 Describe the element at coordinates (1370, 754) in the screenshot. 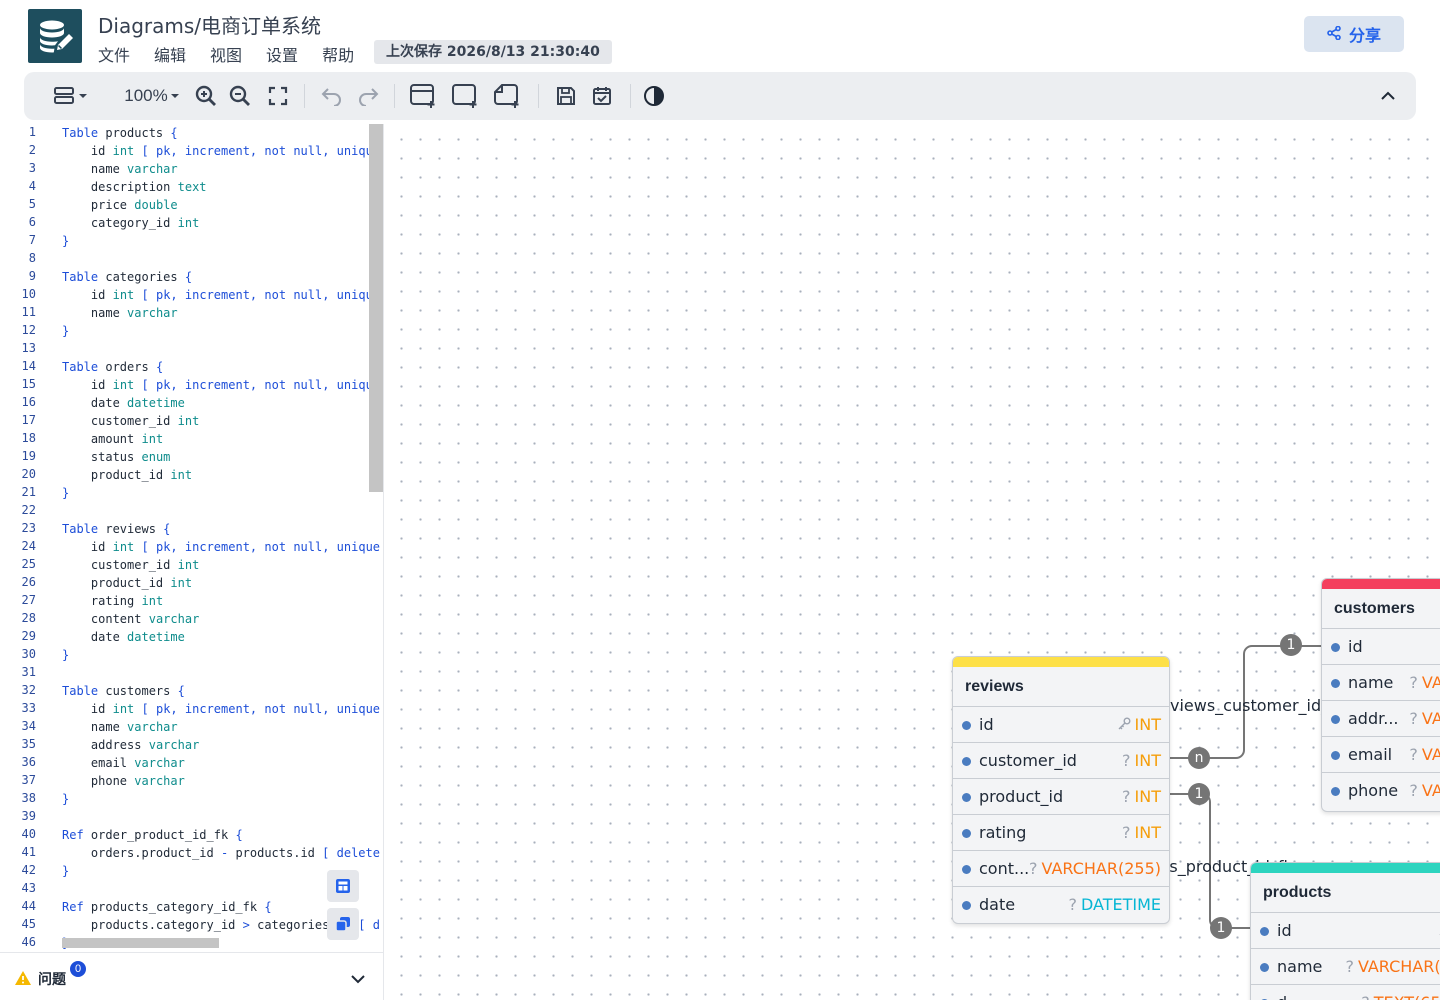

I see `field-name: email` at that location.